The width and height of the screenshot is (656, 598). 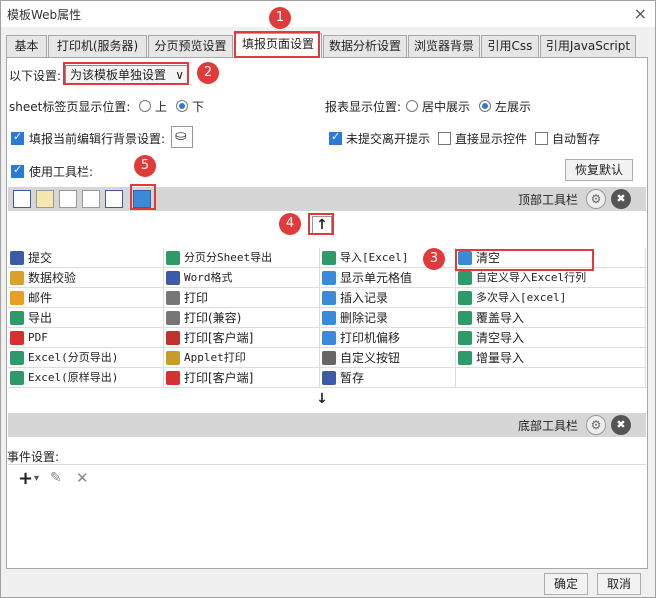 I want to click on toolbar-item-label: 打印, so click(x=196, y=298).